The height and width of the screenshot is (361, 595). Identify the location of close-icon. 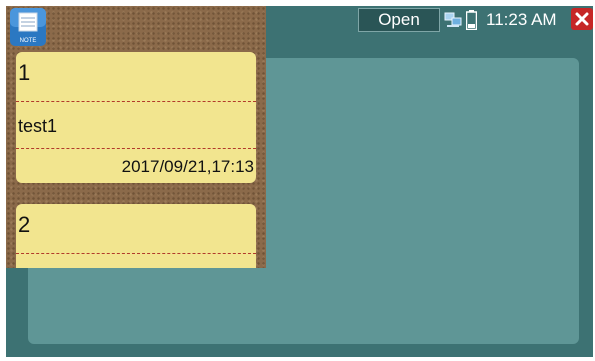
(582, 19).